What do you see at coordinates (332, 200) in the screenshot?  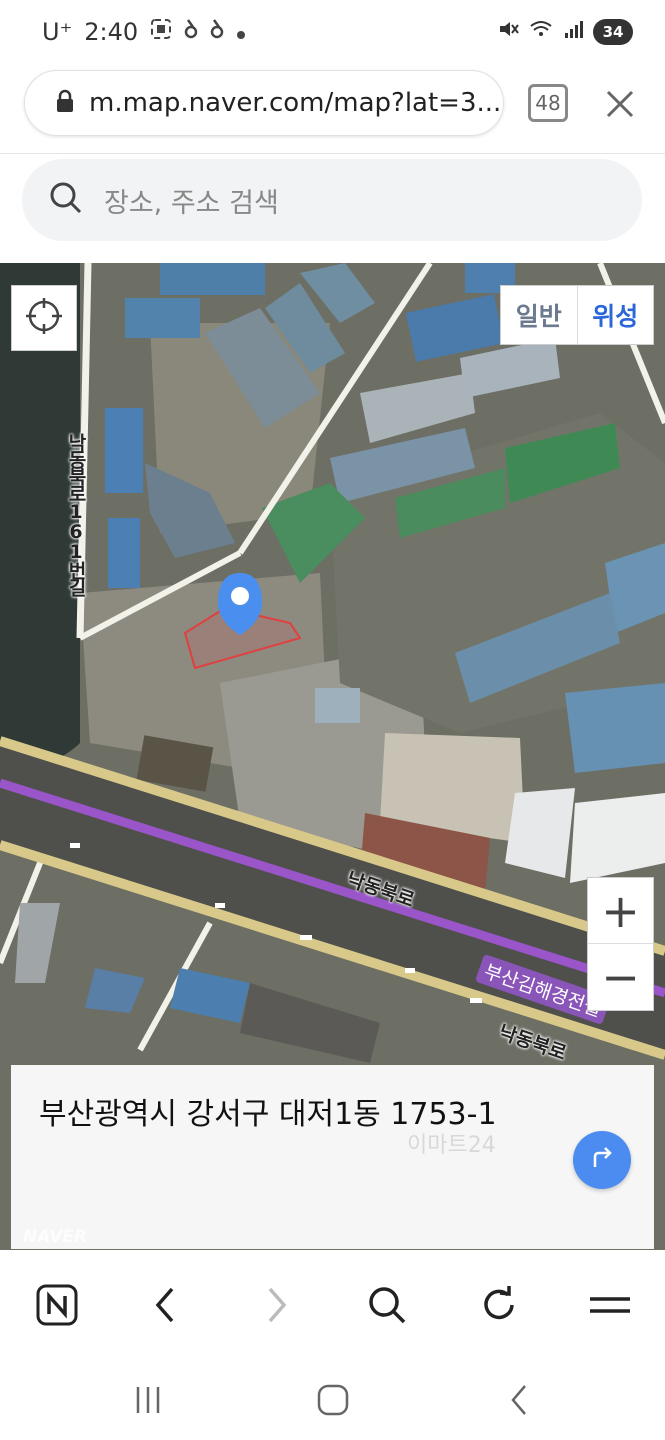 I see `search-input: 장소, 주소 검색` at bounding box center [332, 200].